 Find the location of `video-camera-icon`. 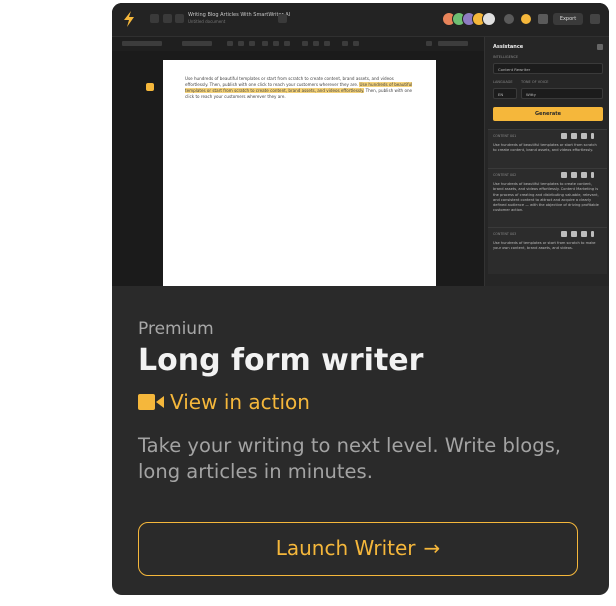

video-camera-icon is located at coordinates (151, 402).